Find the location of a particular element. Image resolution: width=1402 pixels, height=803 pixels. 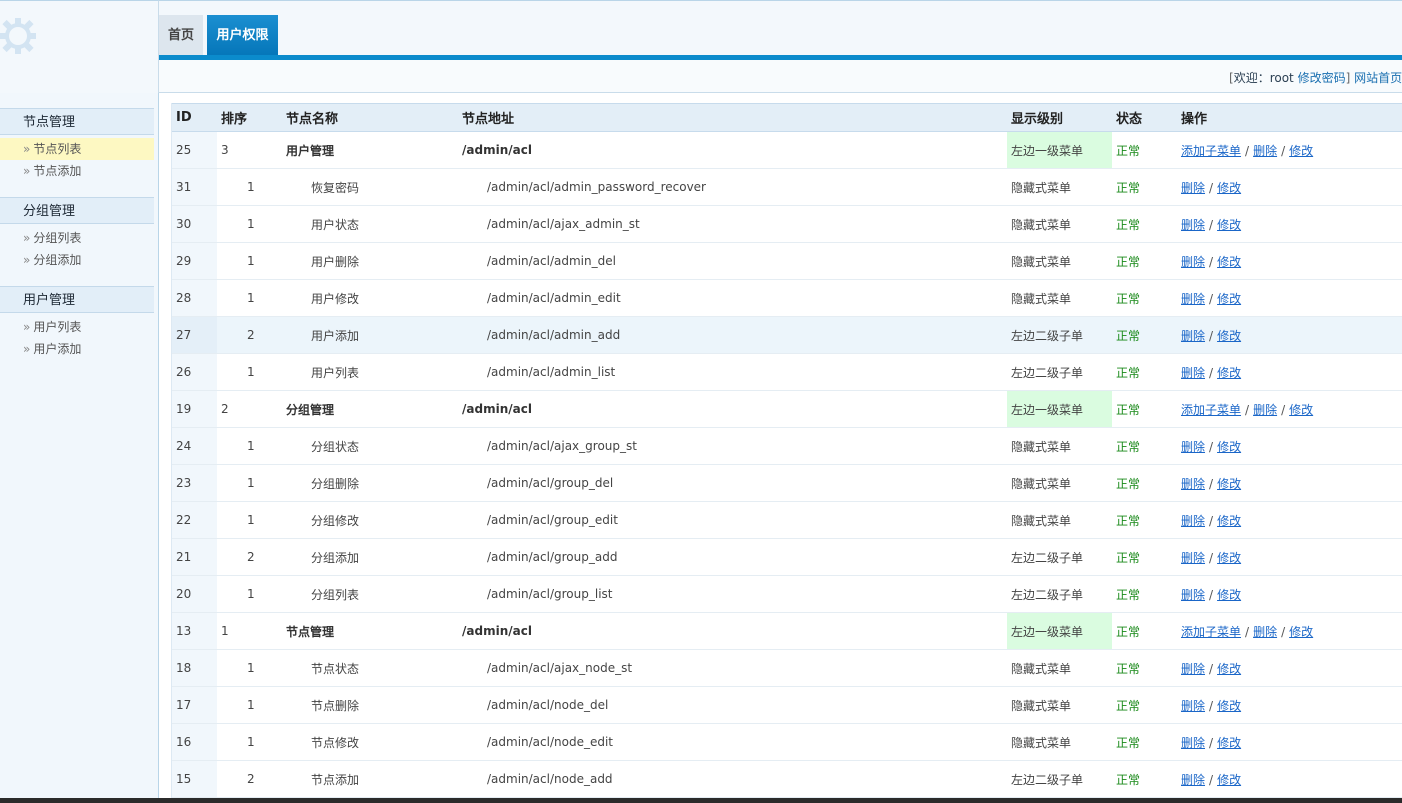

tab-user-permissions: 用户权限 is located at coordinates (242, 35).